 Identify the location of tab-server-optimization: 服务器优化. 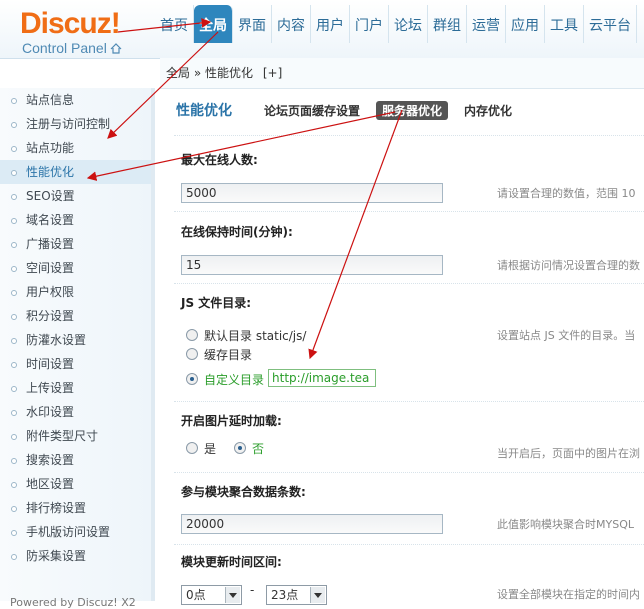
(412, 110).